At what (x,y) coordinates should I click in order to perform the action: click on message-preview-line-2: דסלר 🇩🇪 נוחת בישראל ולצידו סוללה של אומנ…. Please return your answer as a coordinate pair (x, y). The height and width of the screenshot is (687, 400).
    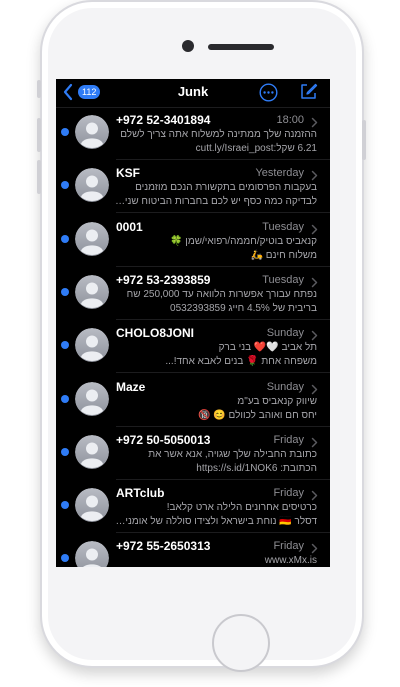
    Looking at the image, I should click on (215, 521).